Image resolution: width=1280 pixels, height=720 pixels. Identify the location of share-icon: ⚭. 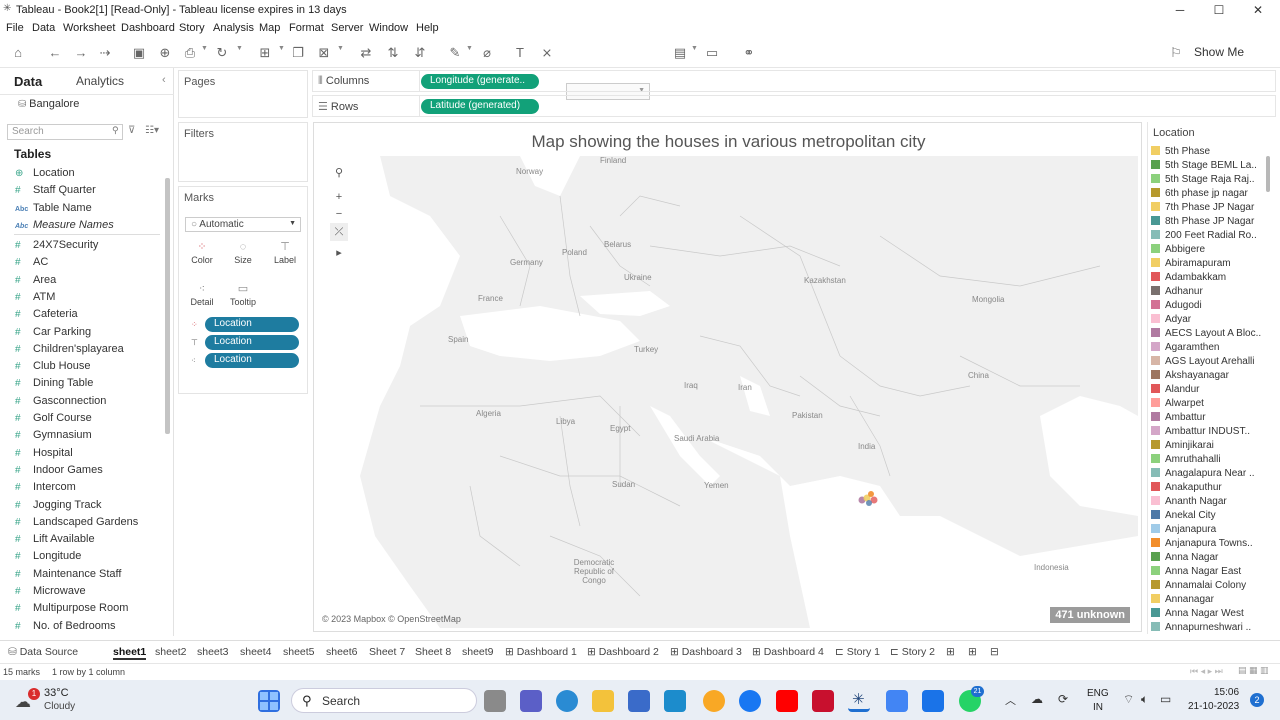
(749, 53).